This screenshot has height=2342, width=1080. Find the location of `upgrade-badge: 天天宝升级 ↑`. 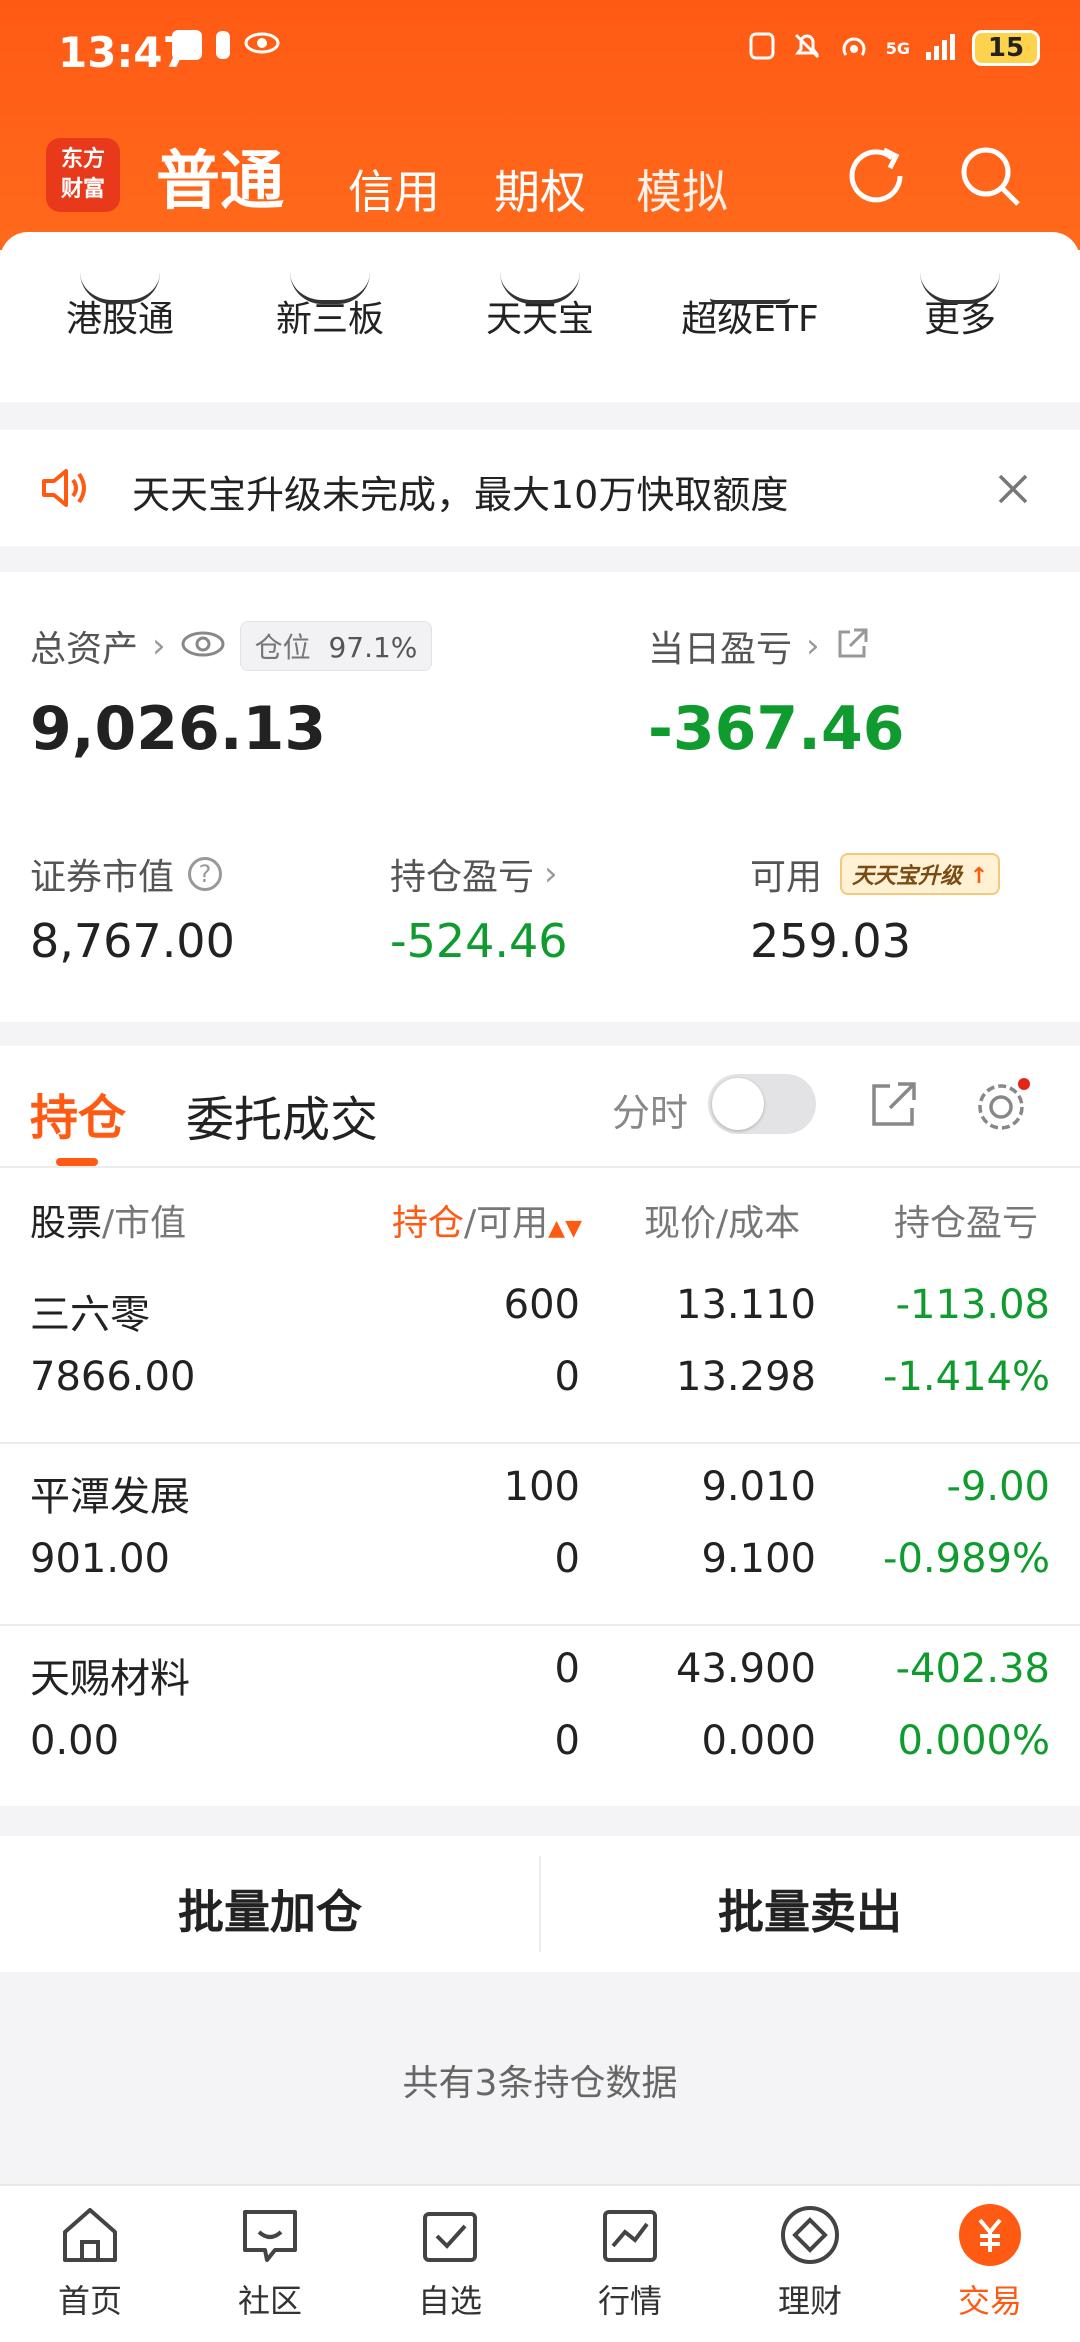

upgrade-badge: 天天宝升级 ↑ is located at coordinates (920, 874).